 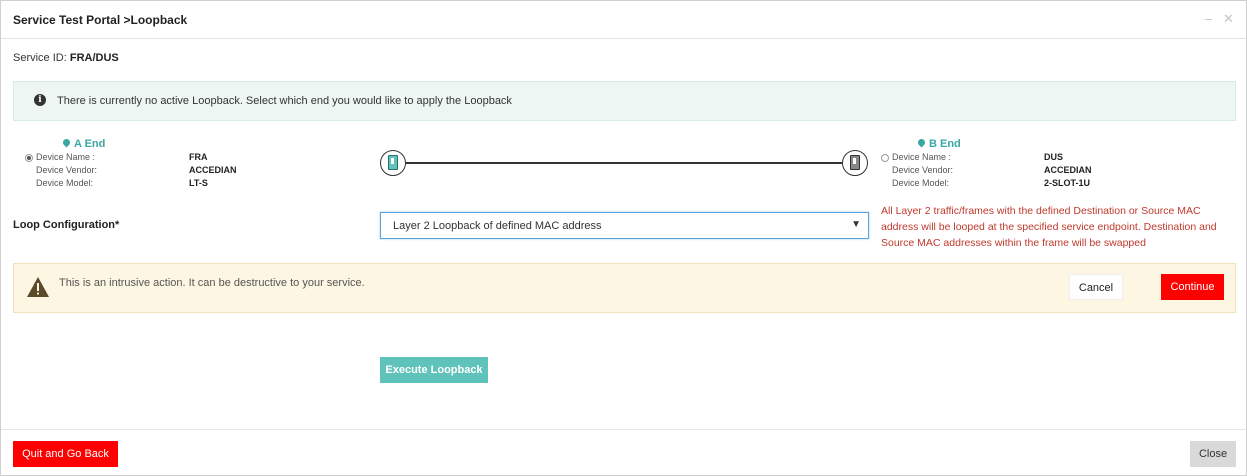 What do you see at coordinates (1096, 287) in the screenshot?
I see `cancel-button: Cancel` at bounding box center [1096, 287].